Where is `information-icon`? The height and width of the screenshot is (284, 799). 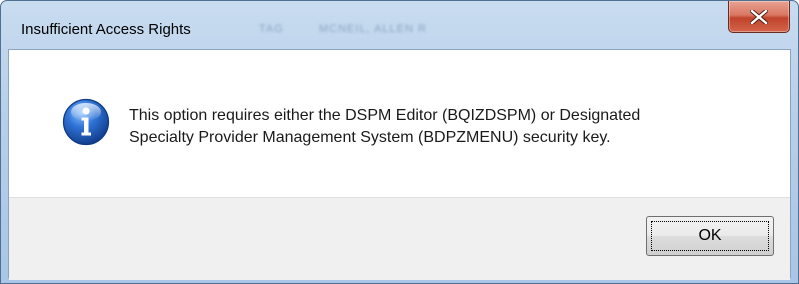 information-icon is located at coordinates (86, 122).